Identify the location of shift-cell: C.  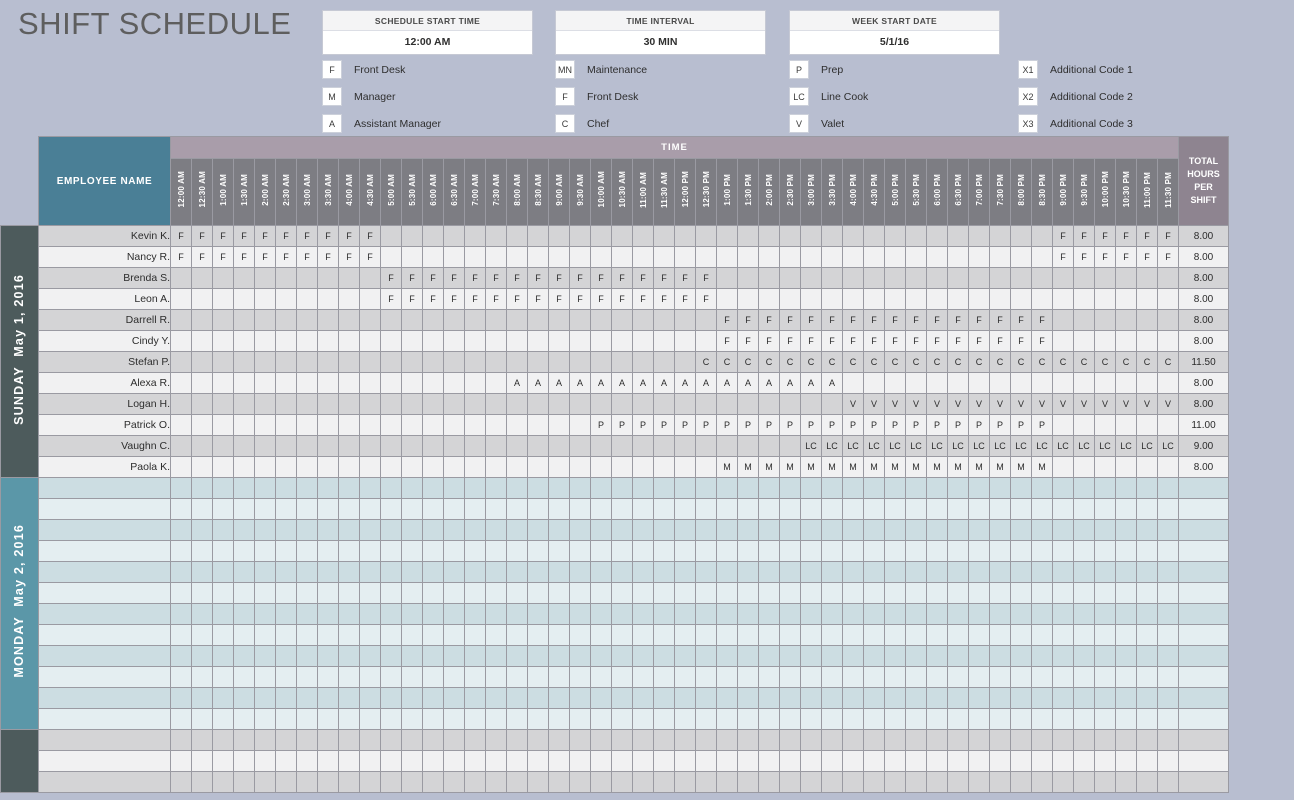
(1147, 362).